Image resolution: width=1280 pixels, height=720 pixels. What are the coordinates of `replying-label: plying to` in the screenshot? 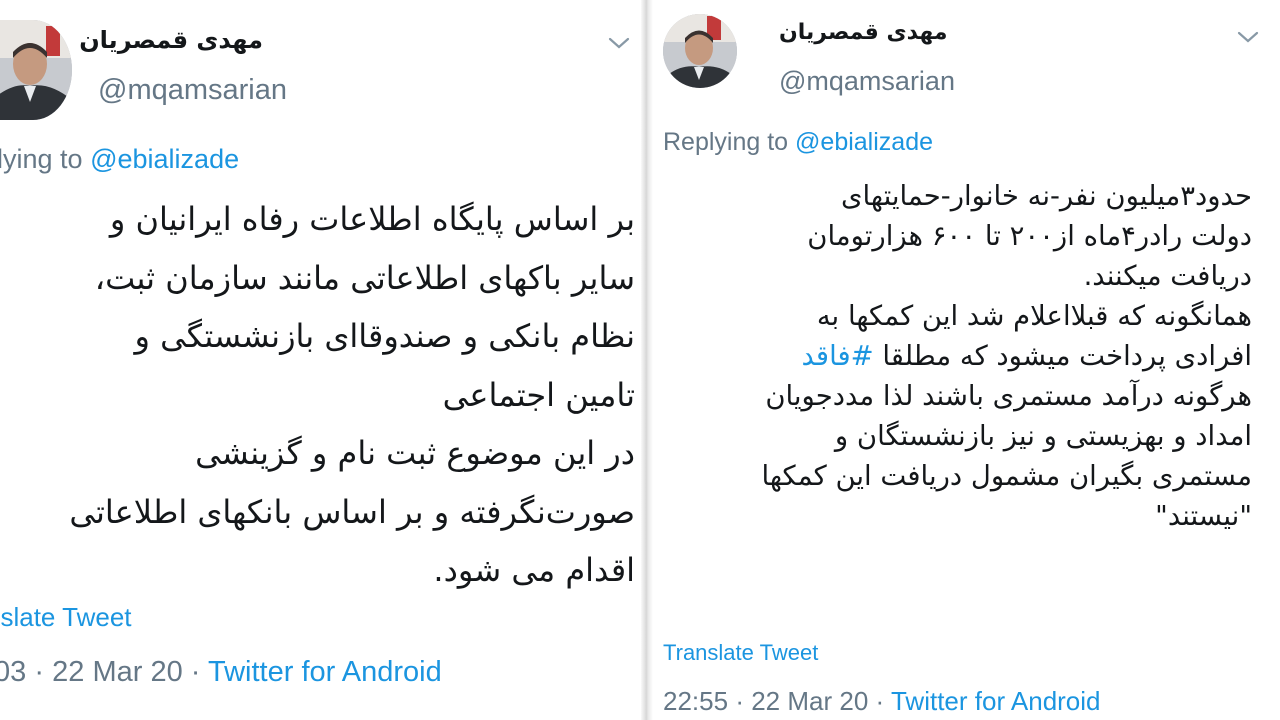 It's located at (41, 159).